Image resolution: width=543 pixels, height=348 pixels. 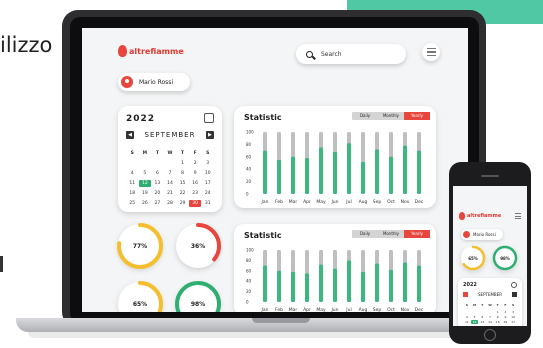 I want to click on user-profile-button: Mario Rossi, so click(x=154, y=82).